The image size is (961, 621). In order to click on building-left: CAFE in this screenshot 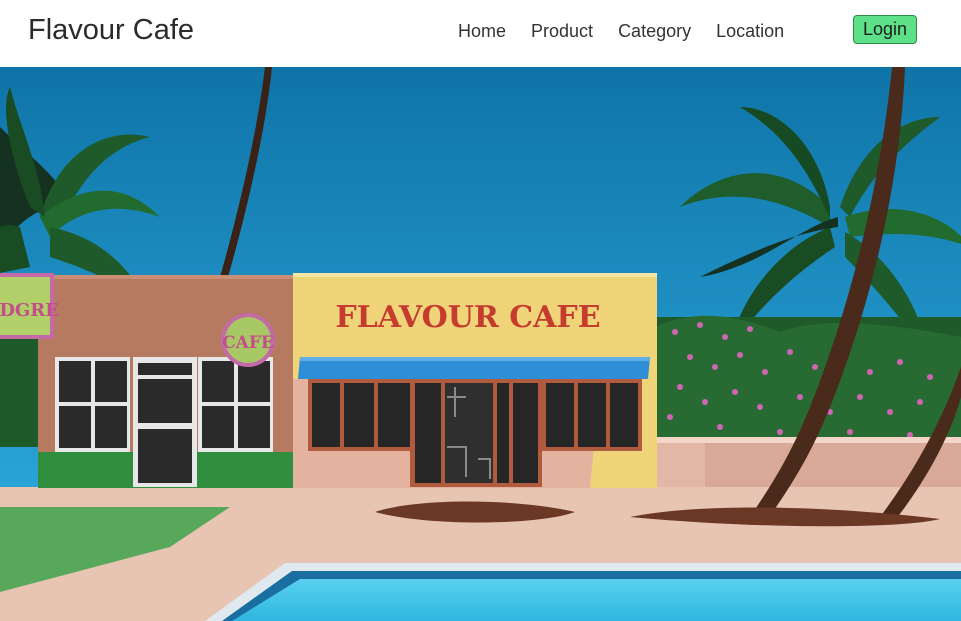, I will do `click(166, 381)`.